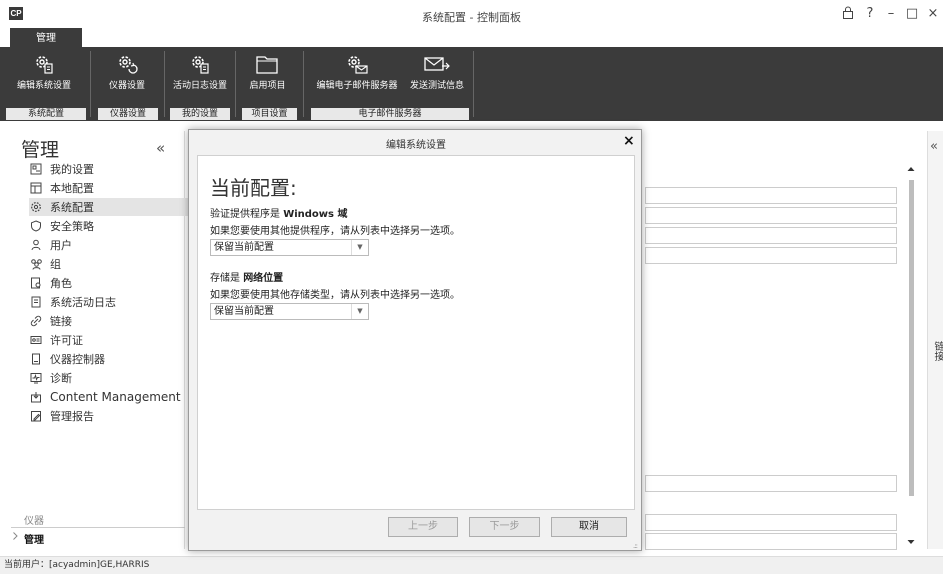 This screenshot has width=943, height=574. I want to click on main-scrollbar, so click(911, 356).